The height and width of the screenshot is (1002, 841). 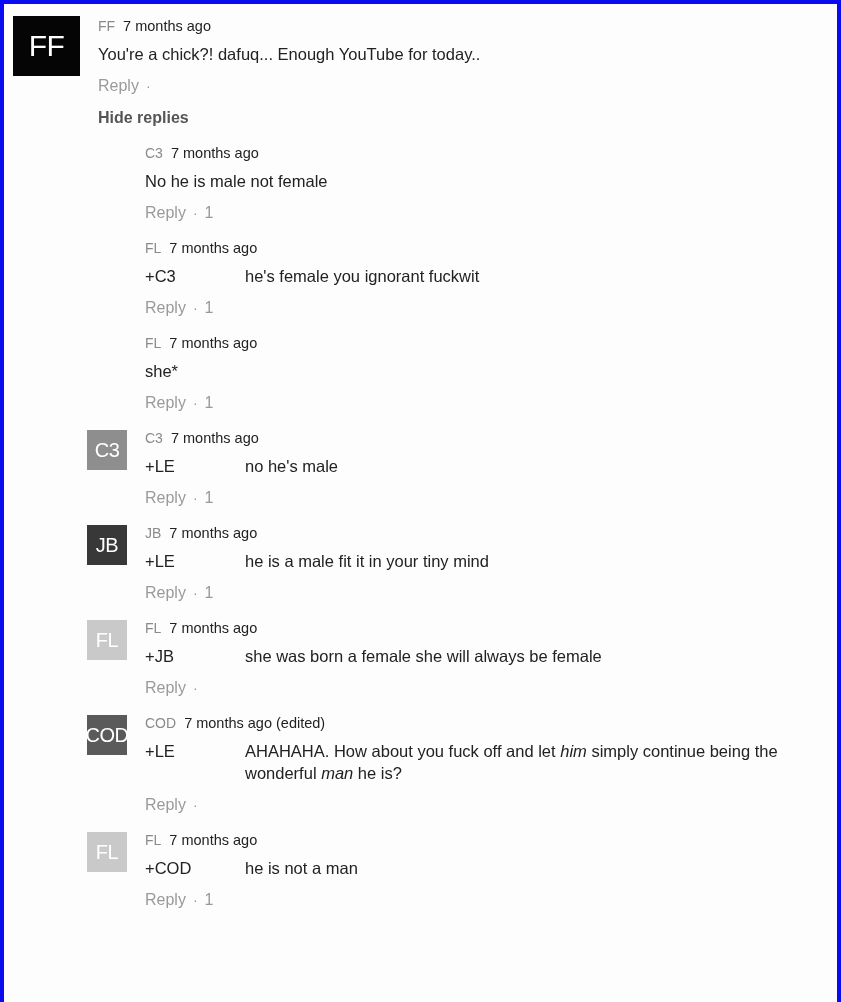 I want to click on comment-text: AHAHAHA. How about you fuck off and let him simply continue being the wonderful man he is?, so click(x=512, y=762).